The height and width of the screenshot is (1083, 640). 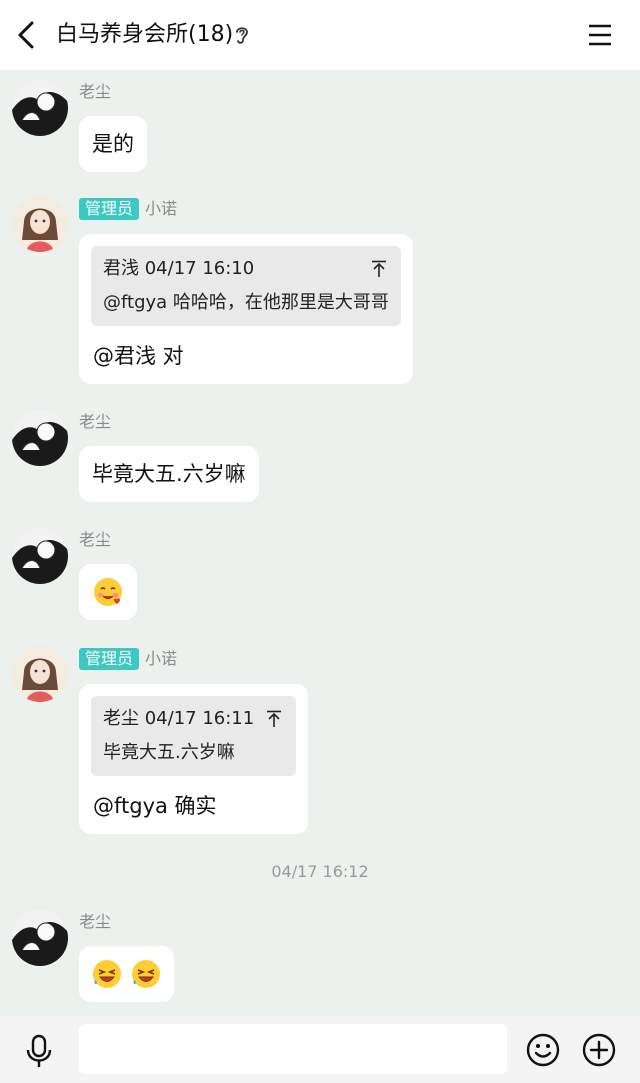 I want to click on blushing-hearts-emoji-icon, so click(x=108, y=592).